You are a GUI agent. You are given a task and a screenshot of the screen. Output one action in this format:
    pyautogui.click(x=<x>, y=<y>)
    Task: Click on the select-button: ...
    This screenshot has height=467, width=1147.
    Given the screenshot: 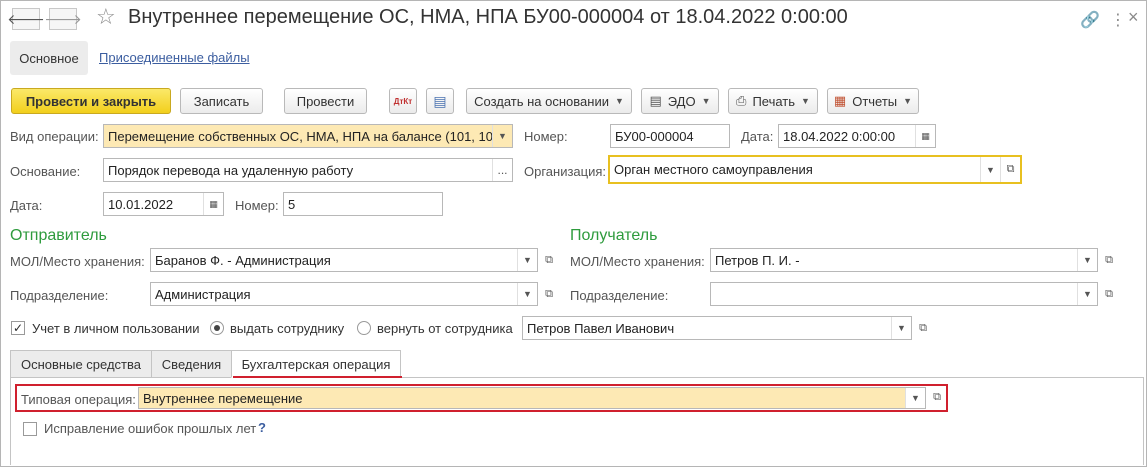 What is the action you would take?
    pyautogui.click(x=502, y=170)
    